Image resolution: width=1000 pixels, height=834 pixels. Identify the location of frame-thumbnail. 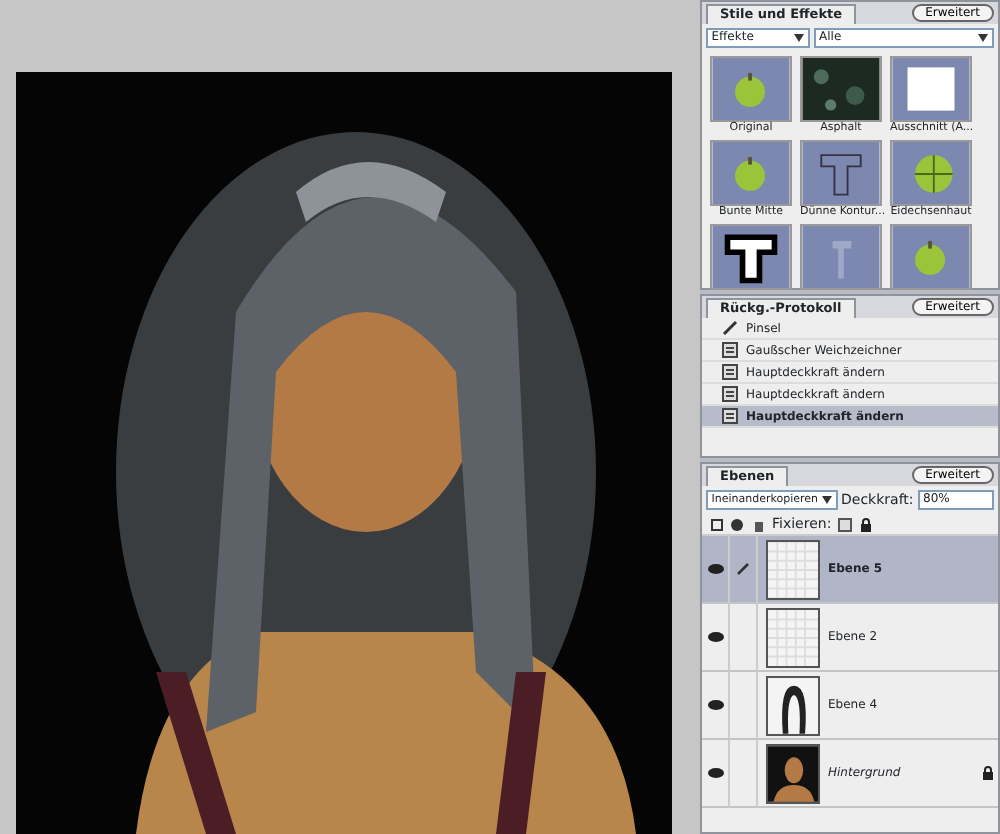
(931, 88).